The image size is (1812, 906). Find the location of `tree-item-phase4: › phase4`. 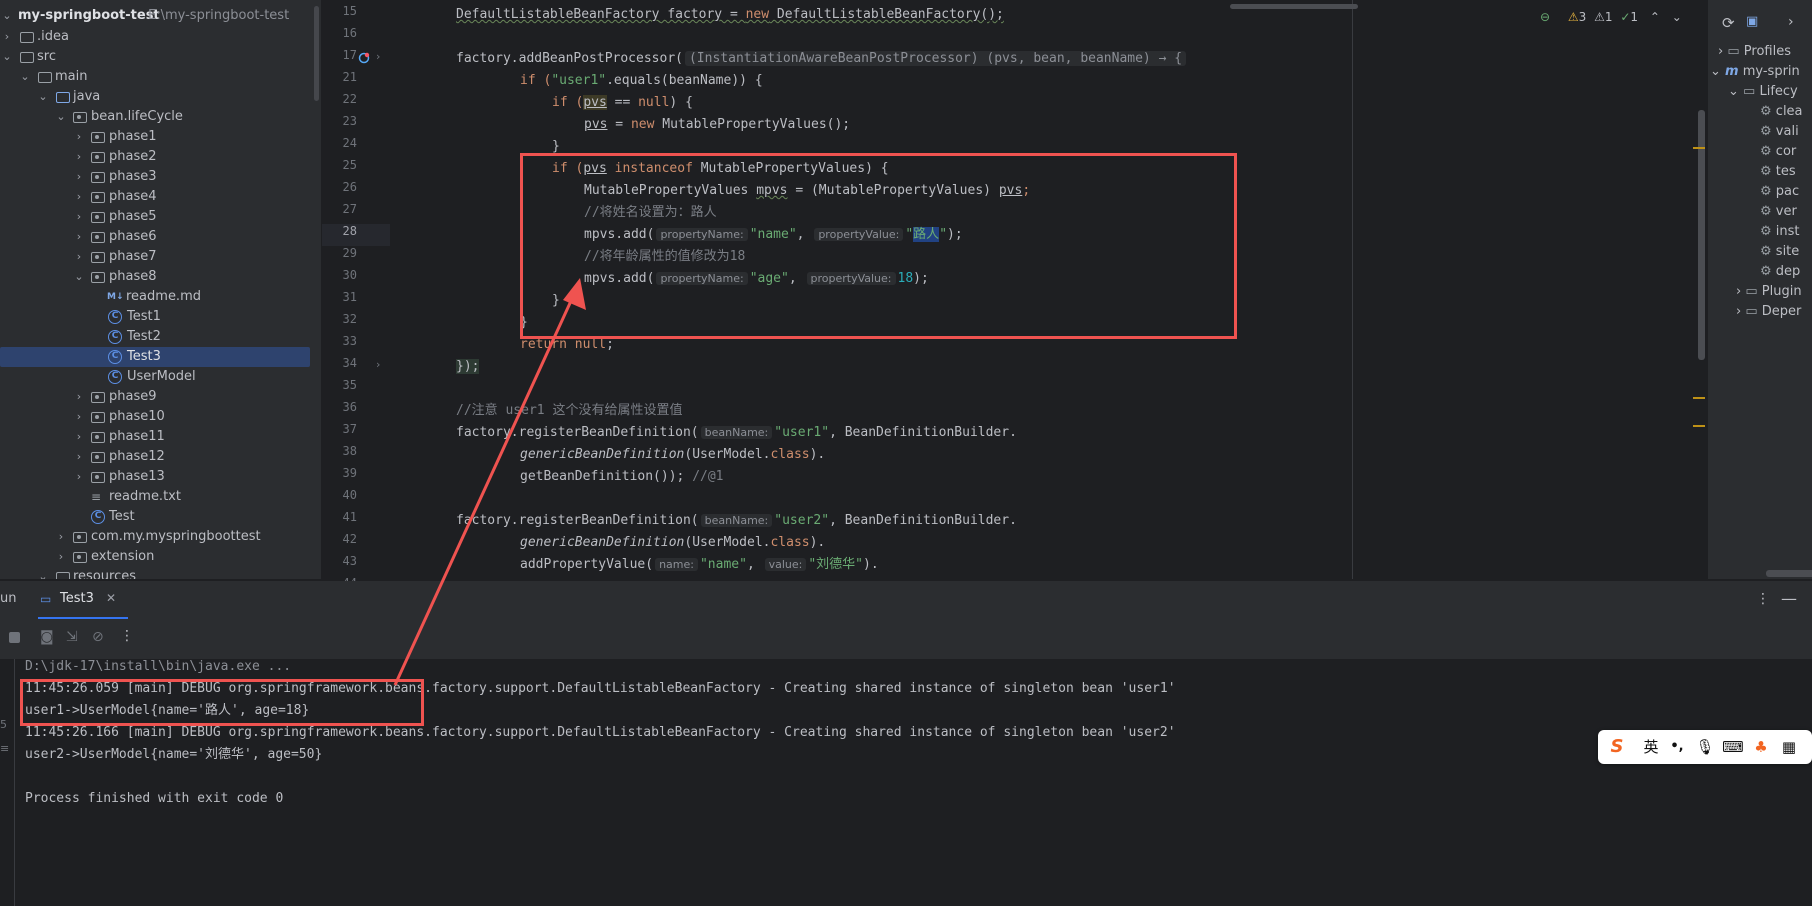

tree-item-phase4: › phase4 is located at coordinates (160, 197).